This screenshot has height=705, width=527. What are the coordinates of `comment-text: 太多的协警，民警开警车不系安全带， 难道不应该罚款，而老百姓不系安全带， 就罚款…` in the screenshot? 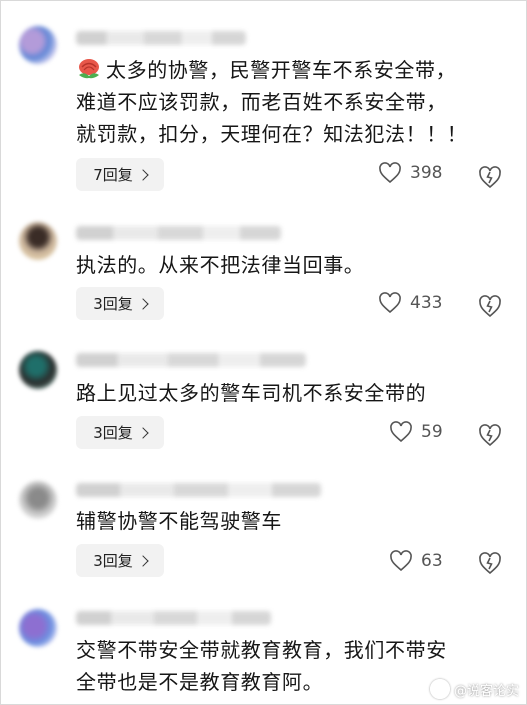 It's located at (289, 102).